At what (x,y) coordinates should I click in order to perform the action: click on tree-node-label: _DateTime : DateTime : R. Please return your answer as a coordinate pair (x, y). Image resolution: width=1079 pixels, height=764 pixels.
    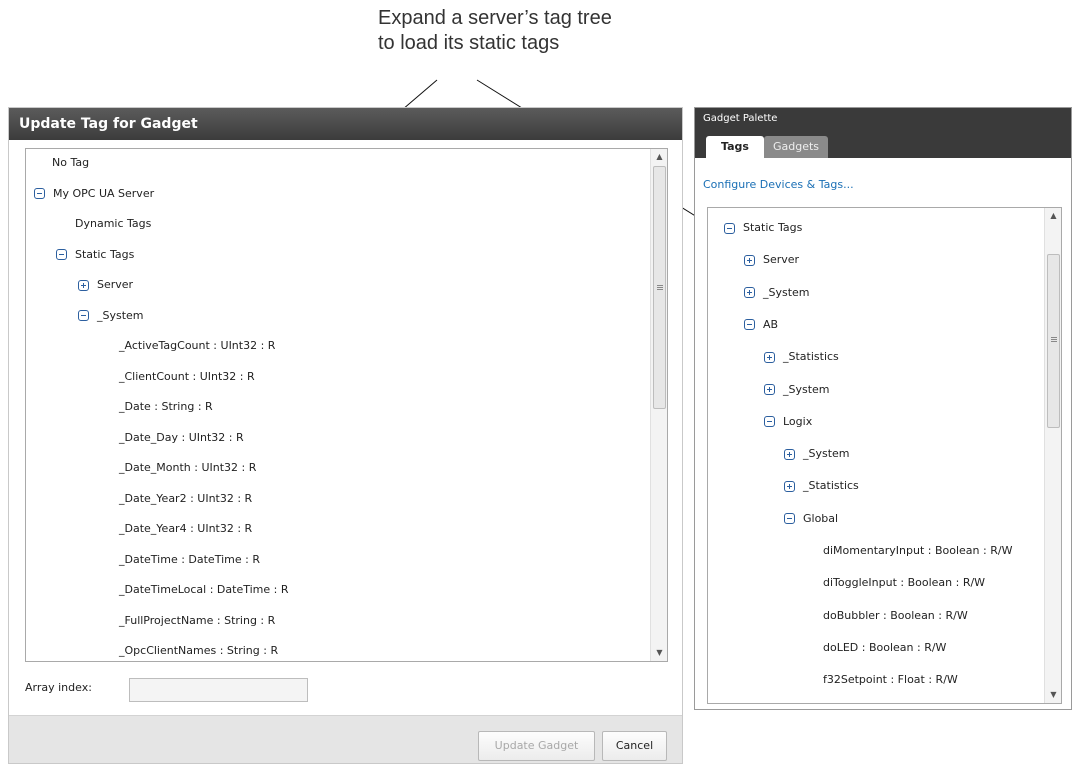
    Looking at the image, I should click on (189, 559).